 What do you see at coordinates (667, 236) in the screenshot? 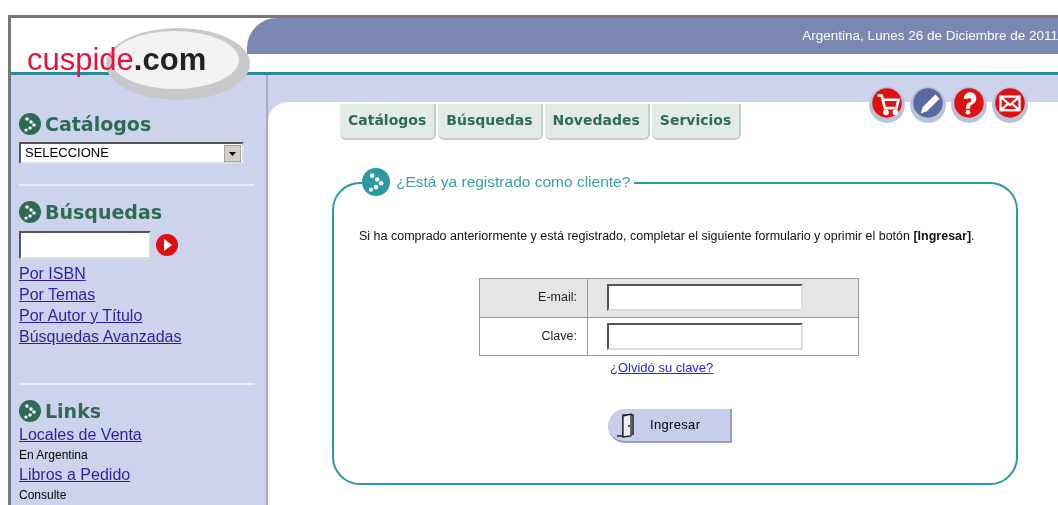
I see `login-intro: Si ha comprado anteriormente y está registrado, completar el siguiente formulario y oprimir el botón [Ingresar].` at bounding box center [667, 236].